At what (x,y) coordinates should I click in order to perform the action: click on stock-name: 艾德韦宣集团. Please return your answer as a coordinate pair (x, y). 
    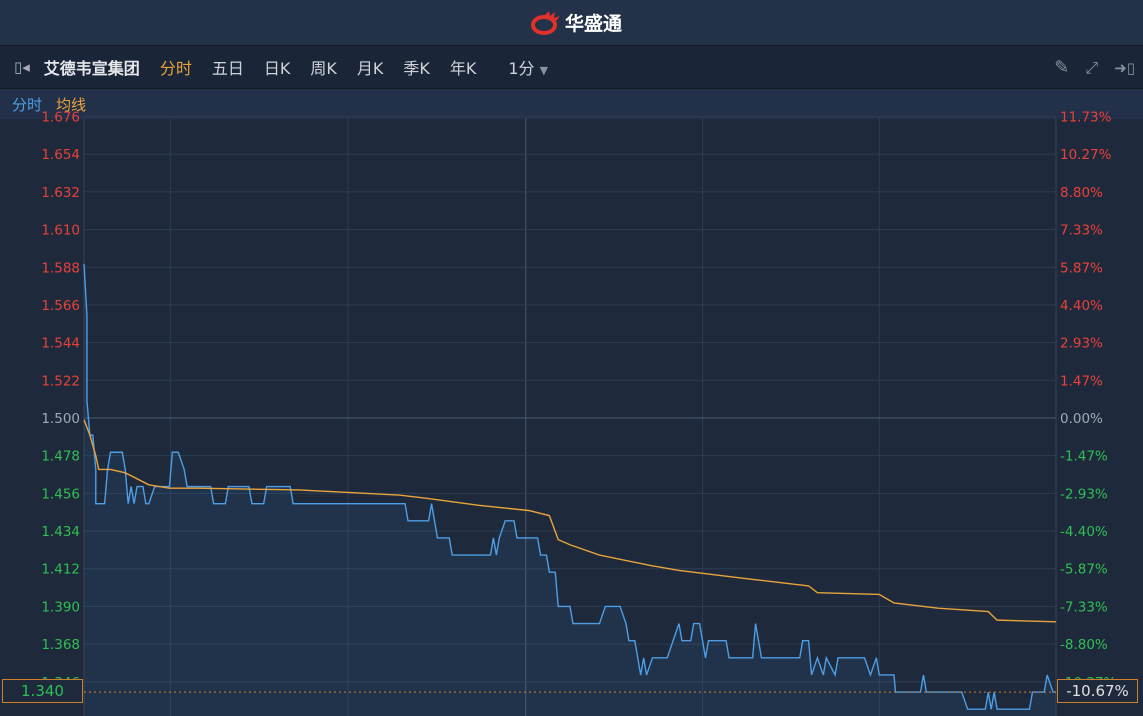
    Looking at the image, I should click on (91, 68).